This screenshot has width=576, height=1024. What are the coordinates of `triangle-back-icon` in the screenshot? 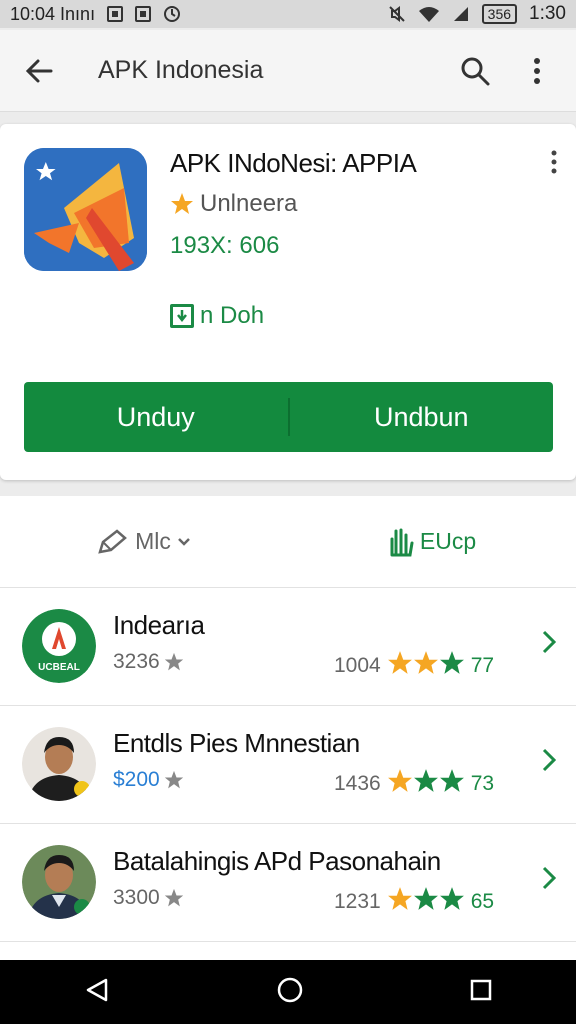 It's located at (96, 989).